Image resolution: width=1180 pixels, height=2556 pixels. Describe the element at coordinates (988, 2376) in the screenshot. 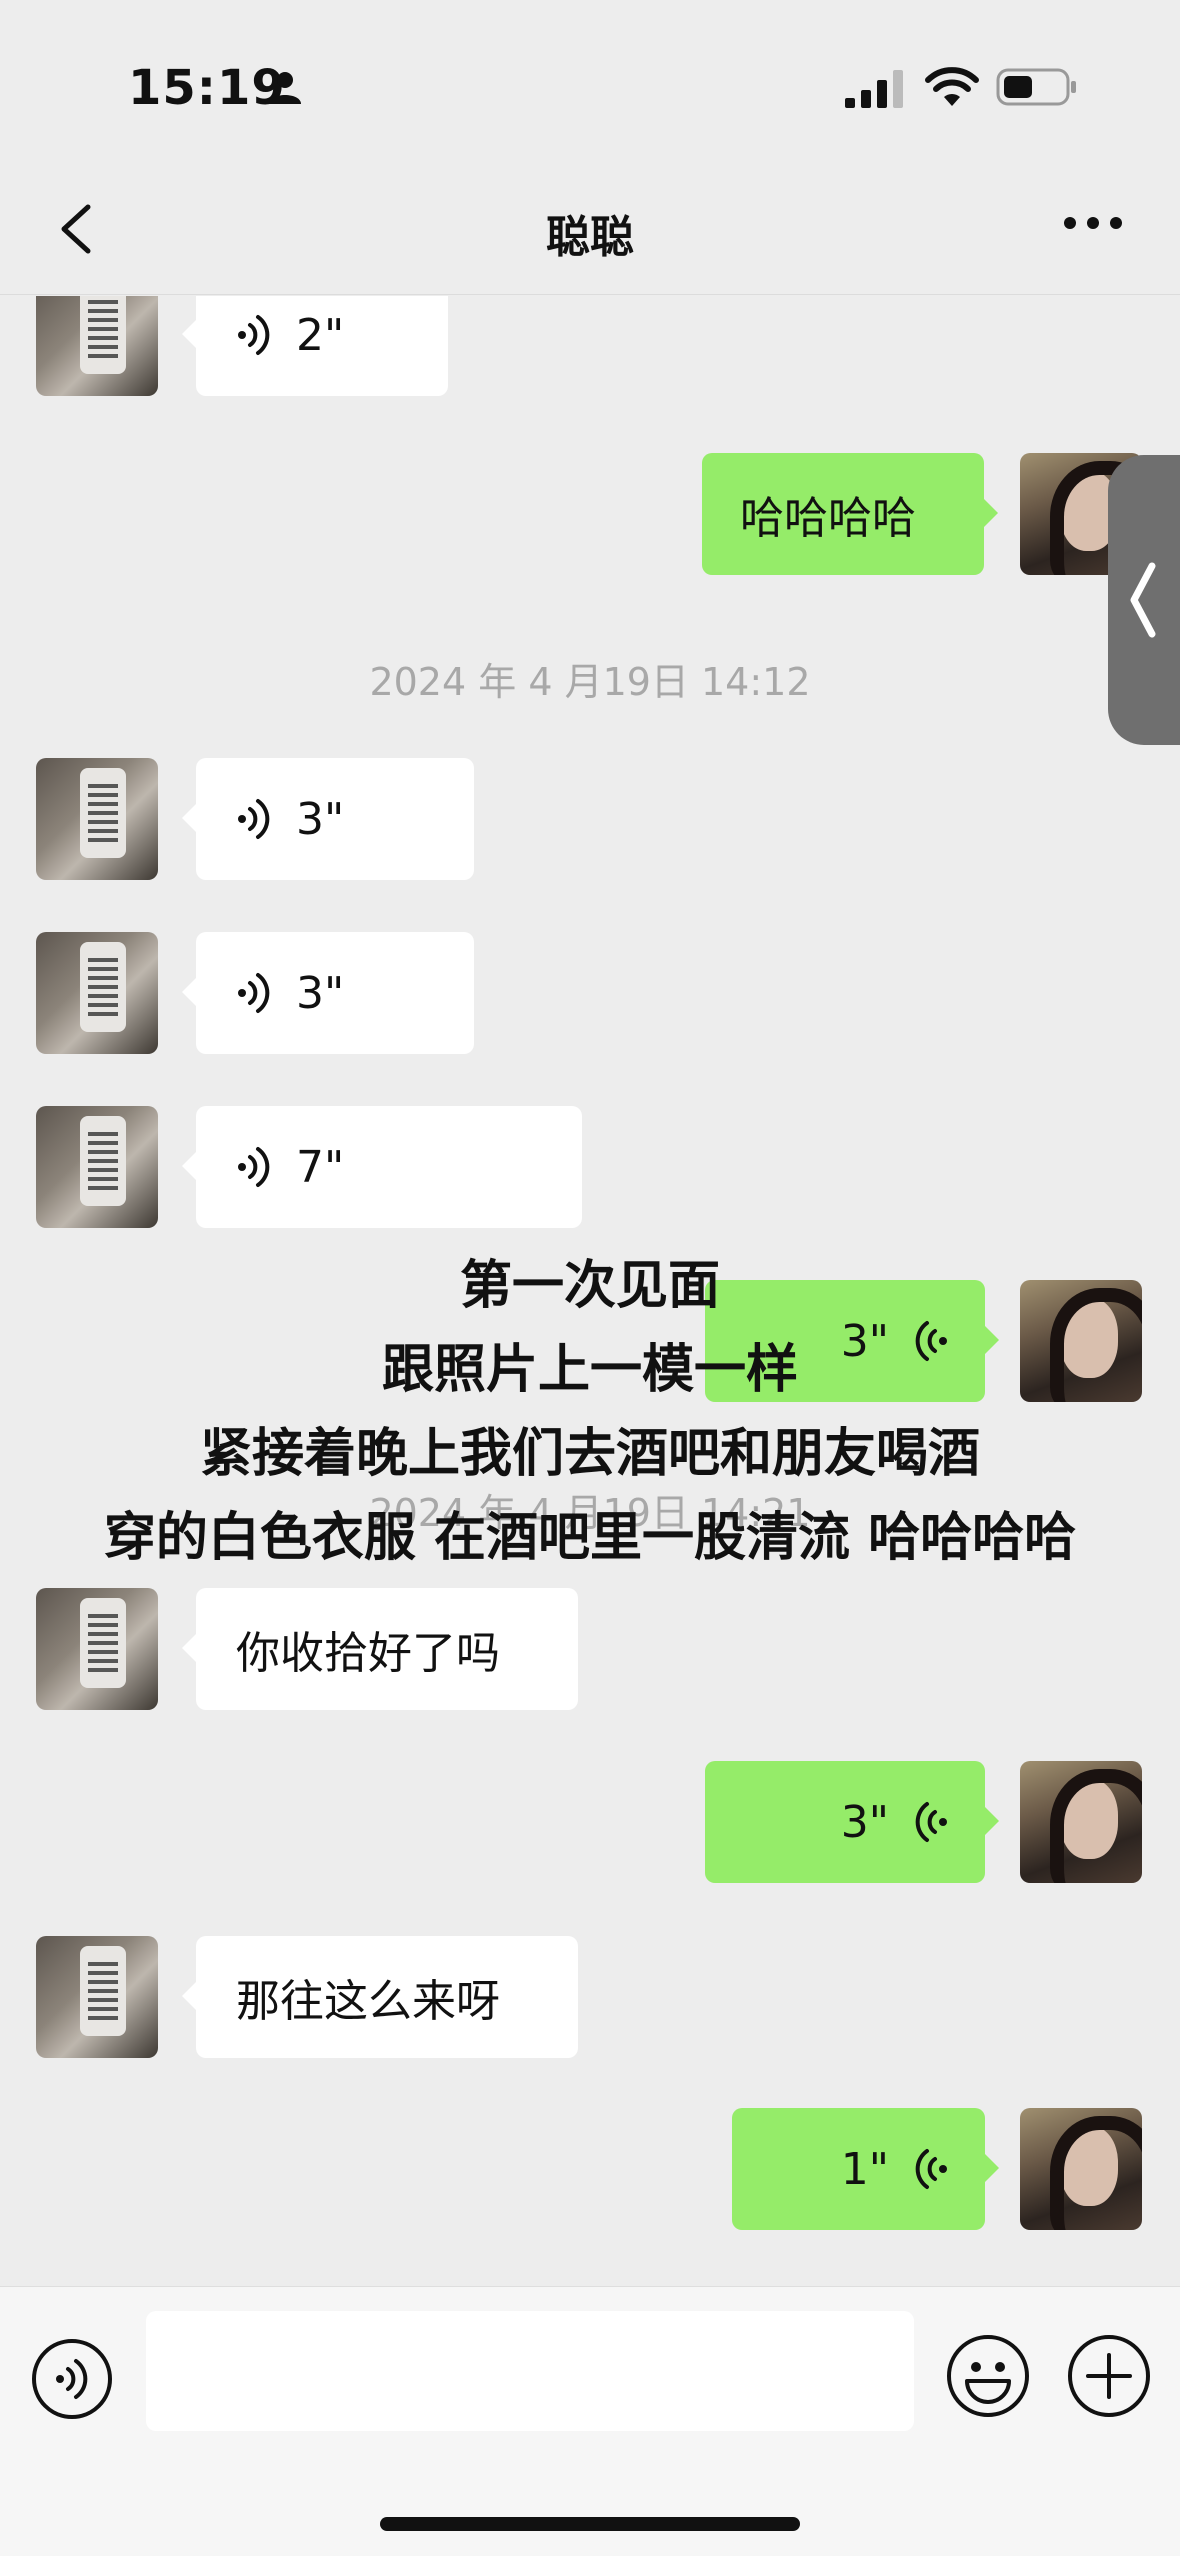

I see `emoji-icon` at that location.